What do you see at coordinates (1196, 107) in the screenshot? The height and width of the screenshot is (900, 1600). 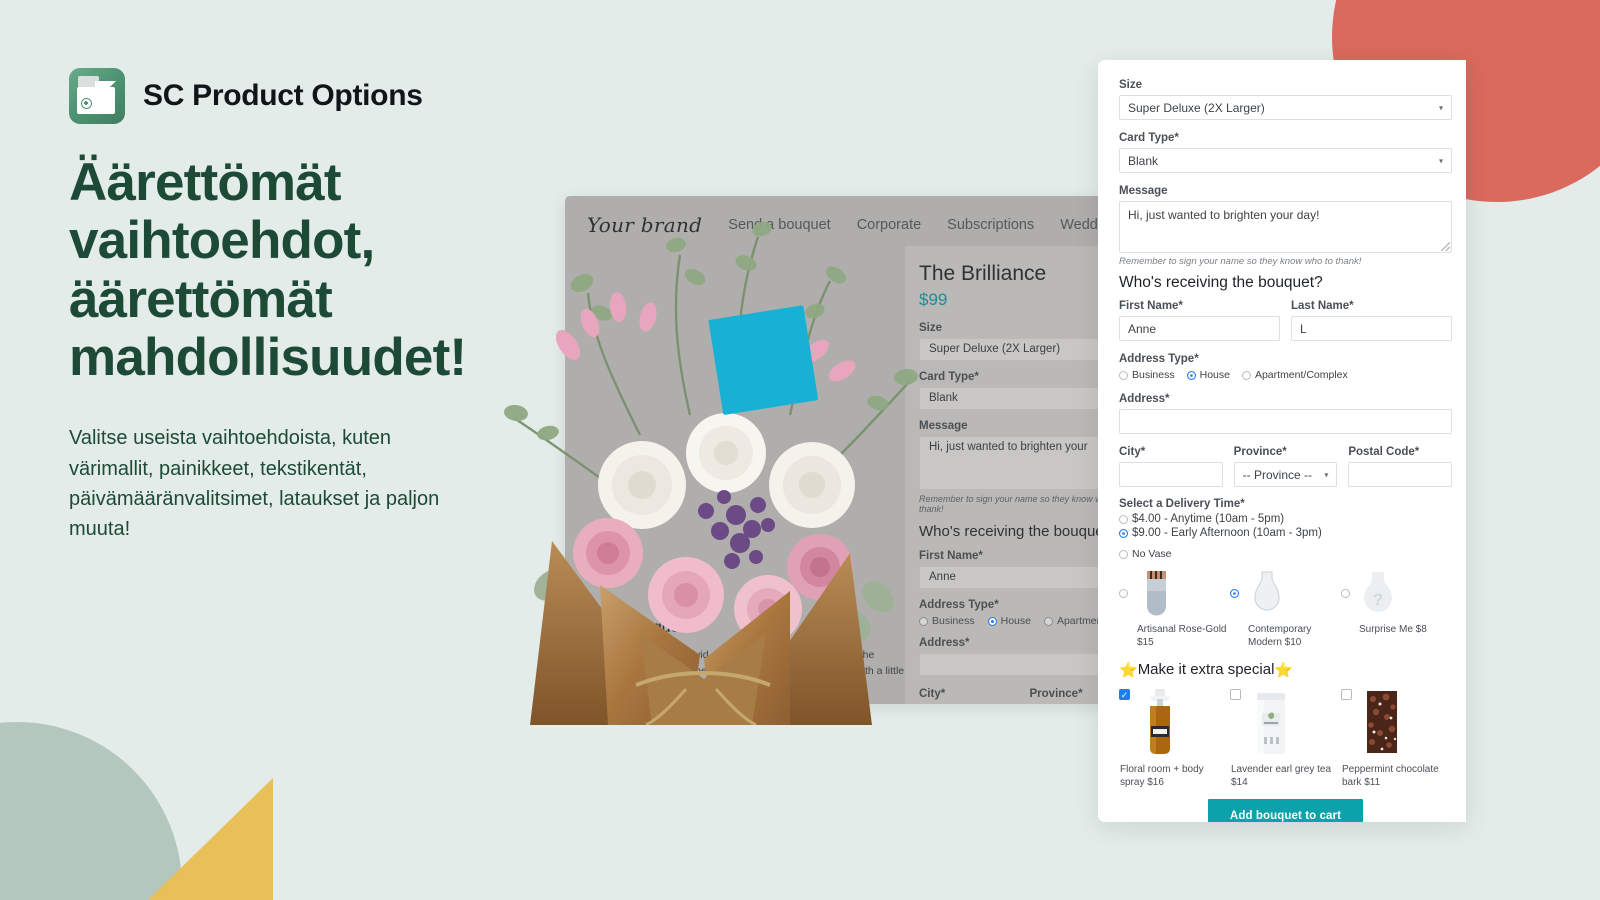 I see `size-select-value: Super Deluxe (2X Larger)` at bounding box center [1196, 107].